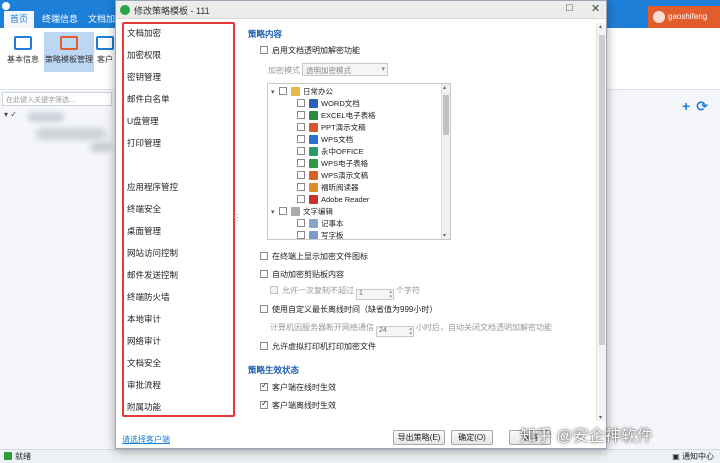 This screenshot has width=720, height=463. I want to click on encrypt-clipboard-checkbox: 自动加密剪贴板内容, so click(302, 274).